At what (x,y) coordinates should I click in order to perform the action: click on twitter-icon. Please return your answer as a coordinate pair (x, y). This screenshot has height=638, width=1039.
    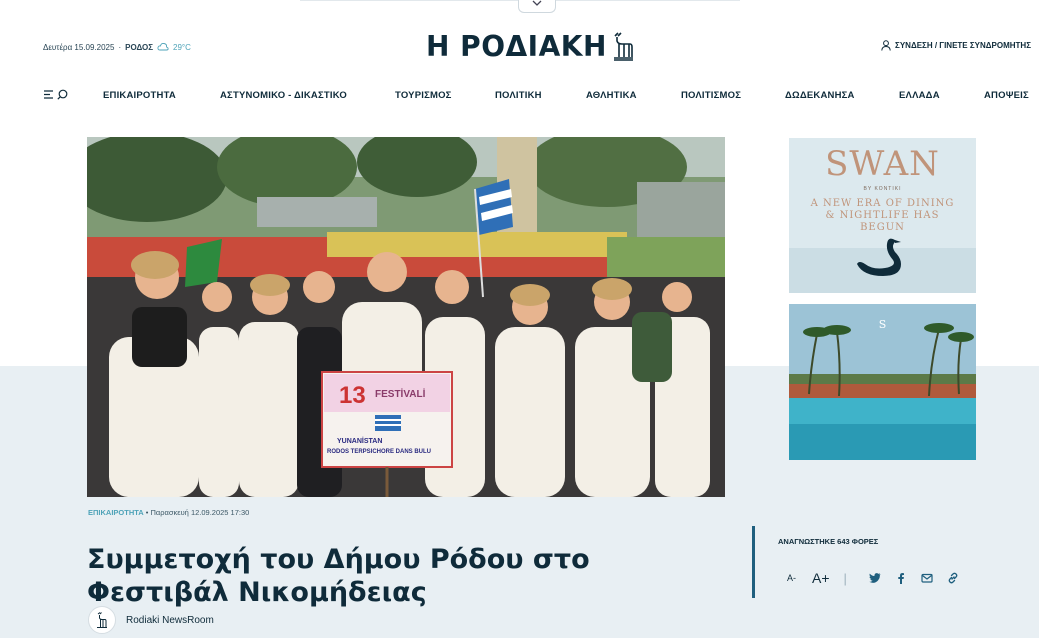
    Looking at the image, I should click on (874, 578).